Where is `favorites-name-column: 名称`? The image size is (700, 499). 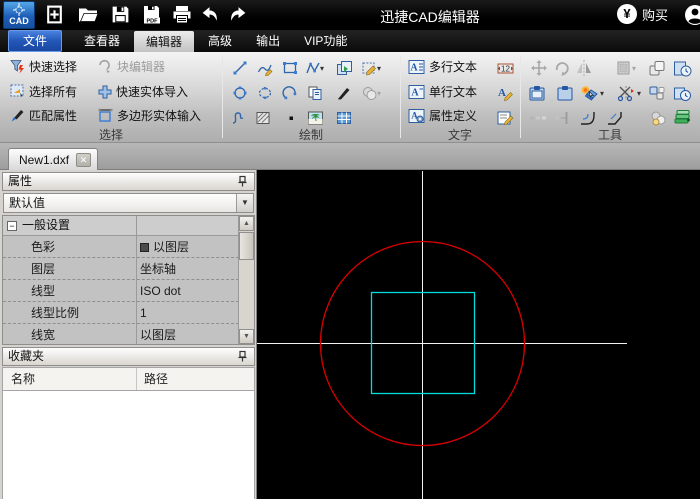
favorites-name-column: 名称 is located at coordinates (23, 379).